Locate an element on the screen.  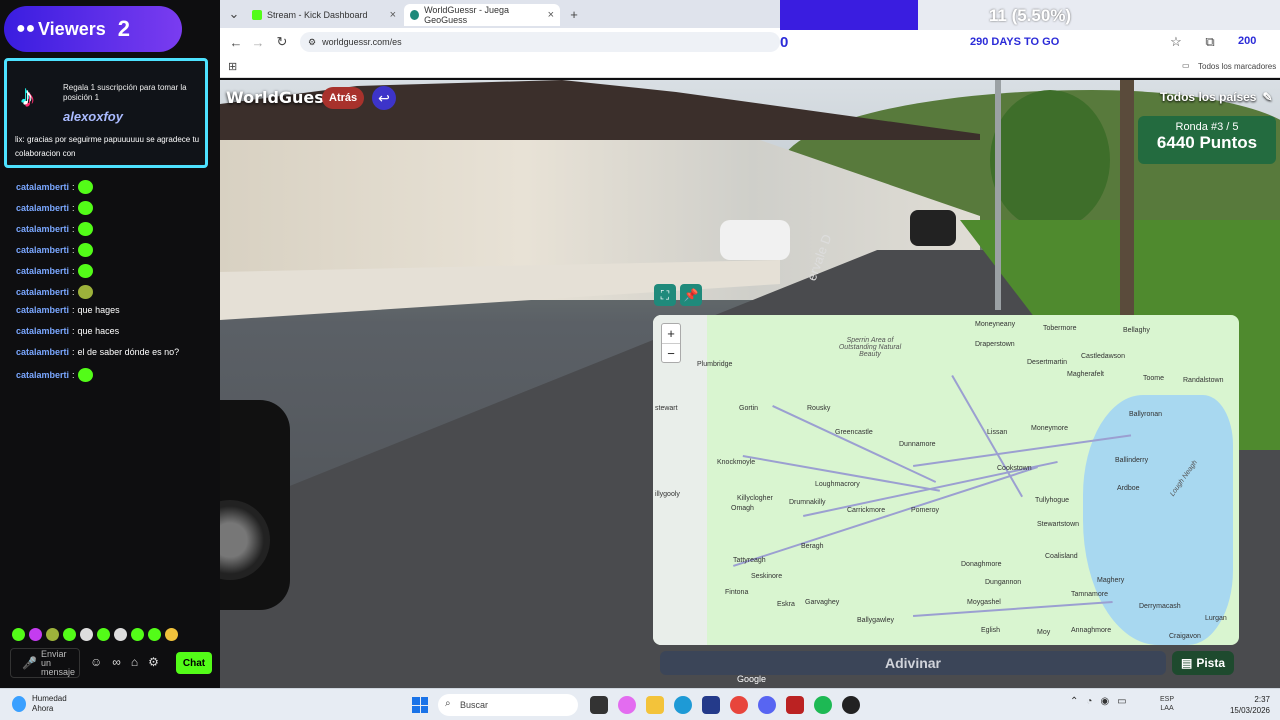
goal-start-value: 0 is located at coordinates (784, 42).